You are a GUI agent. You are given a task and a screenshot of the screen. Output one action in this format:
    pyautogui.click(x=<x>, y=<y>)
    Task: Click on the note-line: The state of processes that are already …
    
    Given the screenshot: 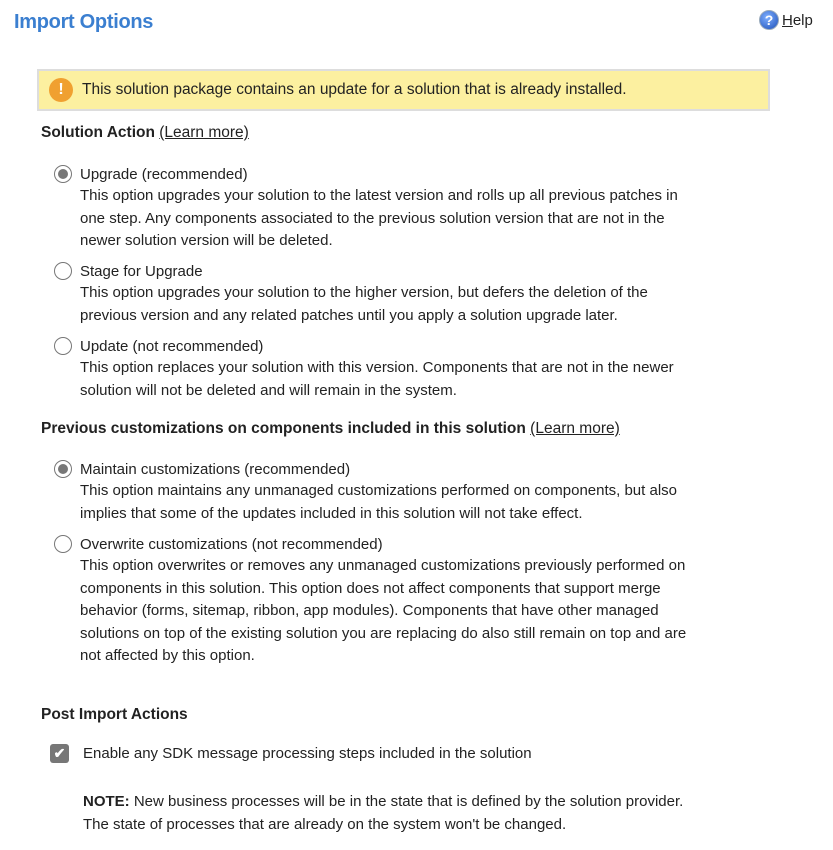 What is the action you would take?
    pyautogui.click(x=325, y=824)
    